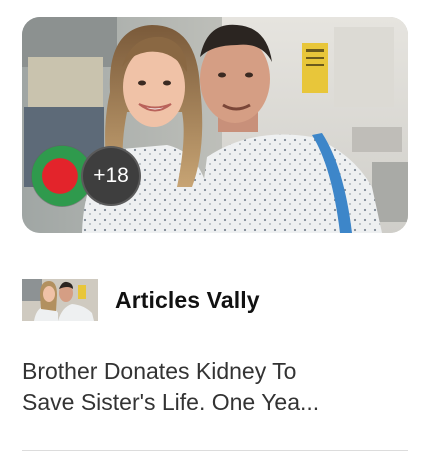 This screenshot has width=428, height=458. What do you see at coordinates (159, 371) in the screenshot?
I see `article-title-line-1: Brother Donates Kidney To` at bounding box center [159, 371].